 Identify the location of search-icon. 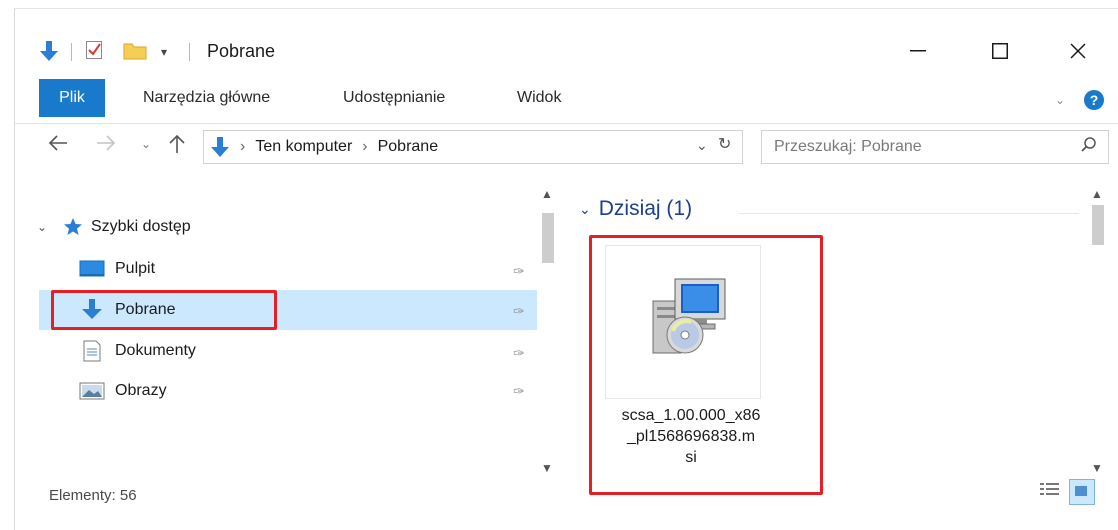
(1089, 147).